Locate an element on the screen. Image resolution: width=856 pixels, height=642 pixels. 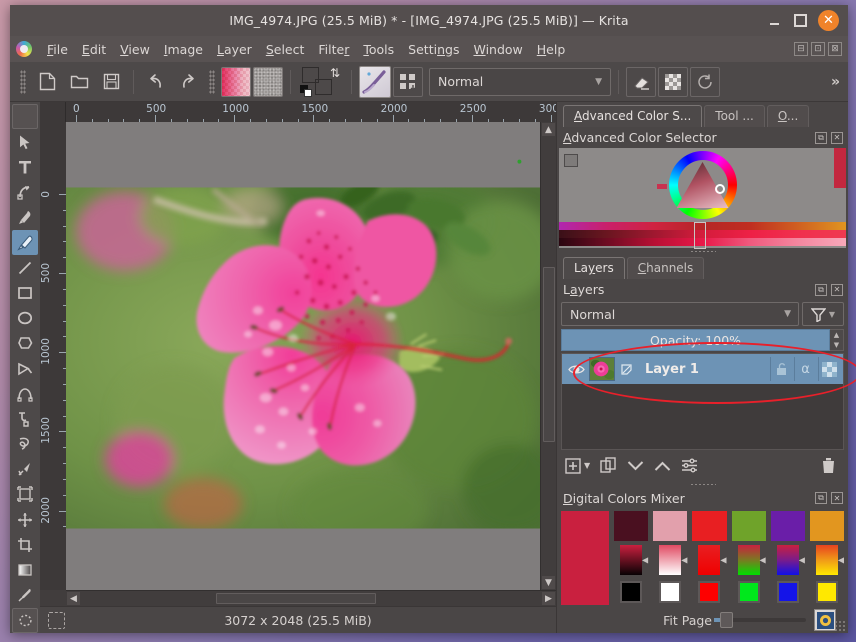
menu-filter: Filter is located at coordinates (333, 49).